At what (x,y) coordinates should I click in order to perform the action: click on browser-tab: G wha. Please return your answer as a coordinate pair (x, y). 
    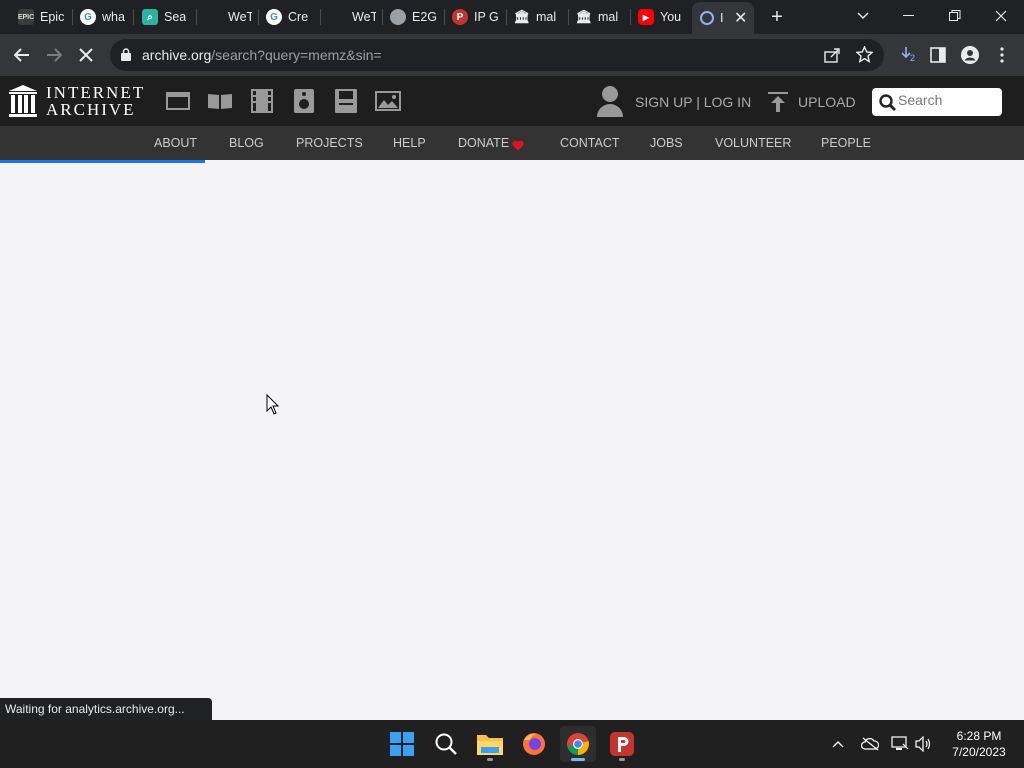
    Looking at the image, I should click on (103, 17).